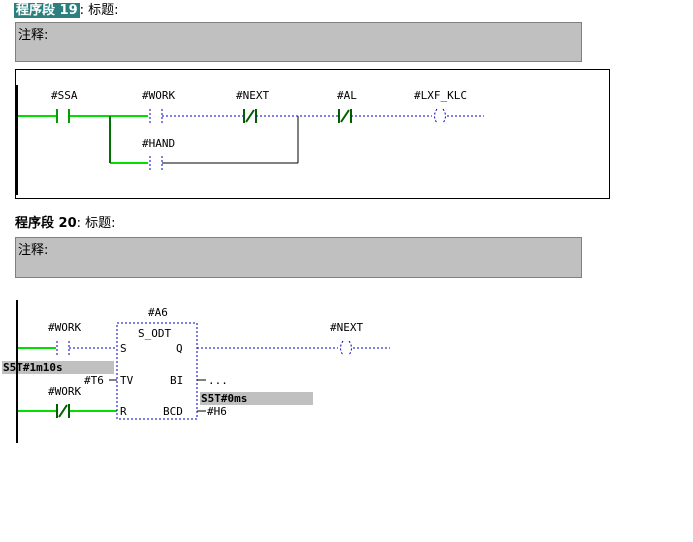  Describe the element at coordinates (345, 116) in the screenshot. I see `al-nc-contact` at that location.